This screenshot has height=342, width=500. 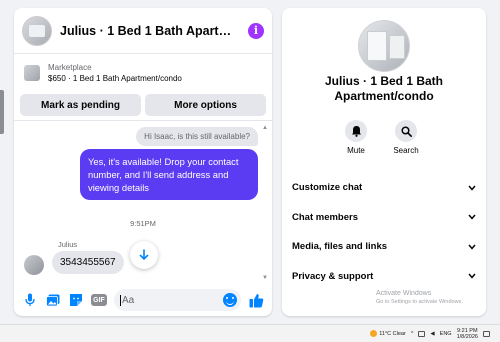 I want to click on scroll-to-bottom-button, so click(x=144, y=255).